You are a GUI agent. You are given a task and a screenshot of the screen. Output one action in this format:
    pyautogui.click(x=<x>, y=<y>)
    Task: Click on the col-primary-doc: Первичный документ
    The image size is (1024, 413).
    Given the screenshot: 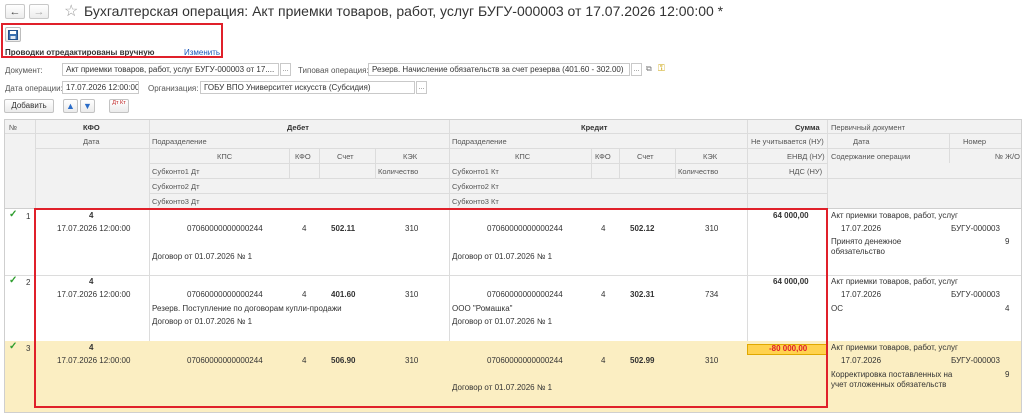 What is the action you would take?
    pyautogui.click(x=868, y=127)
    